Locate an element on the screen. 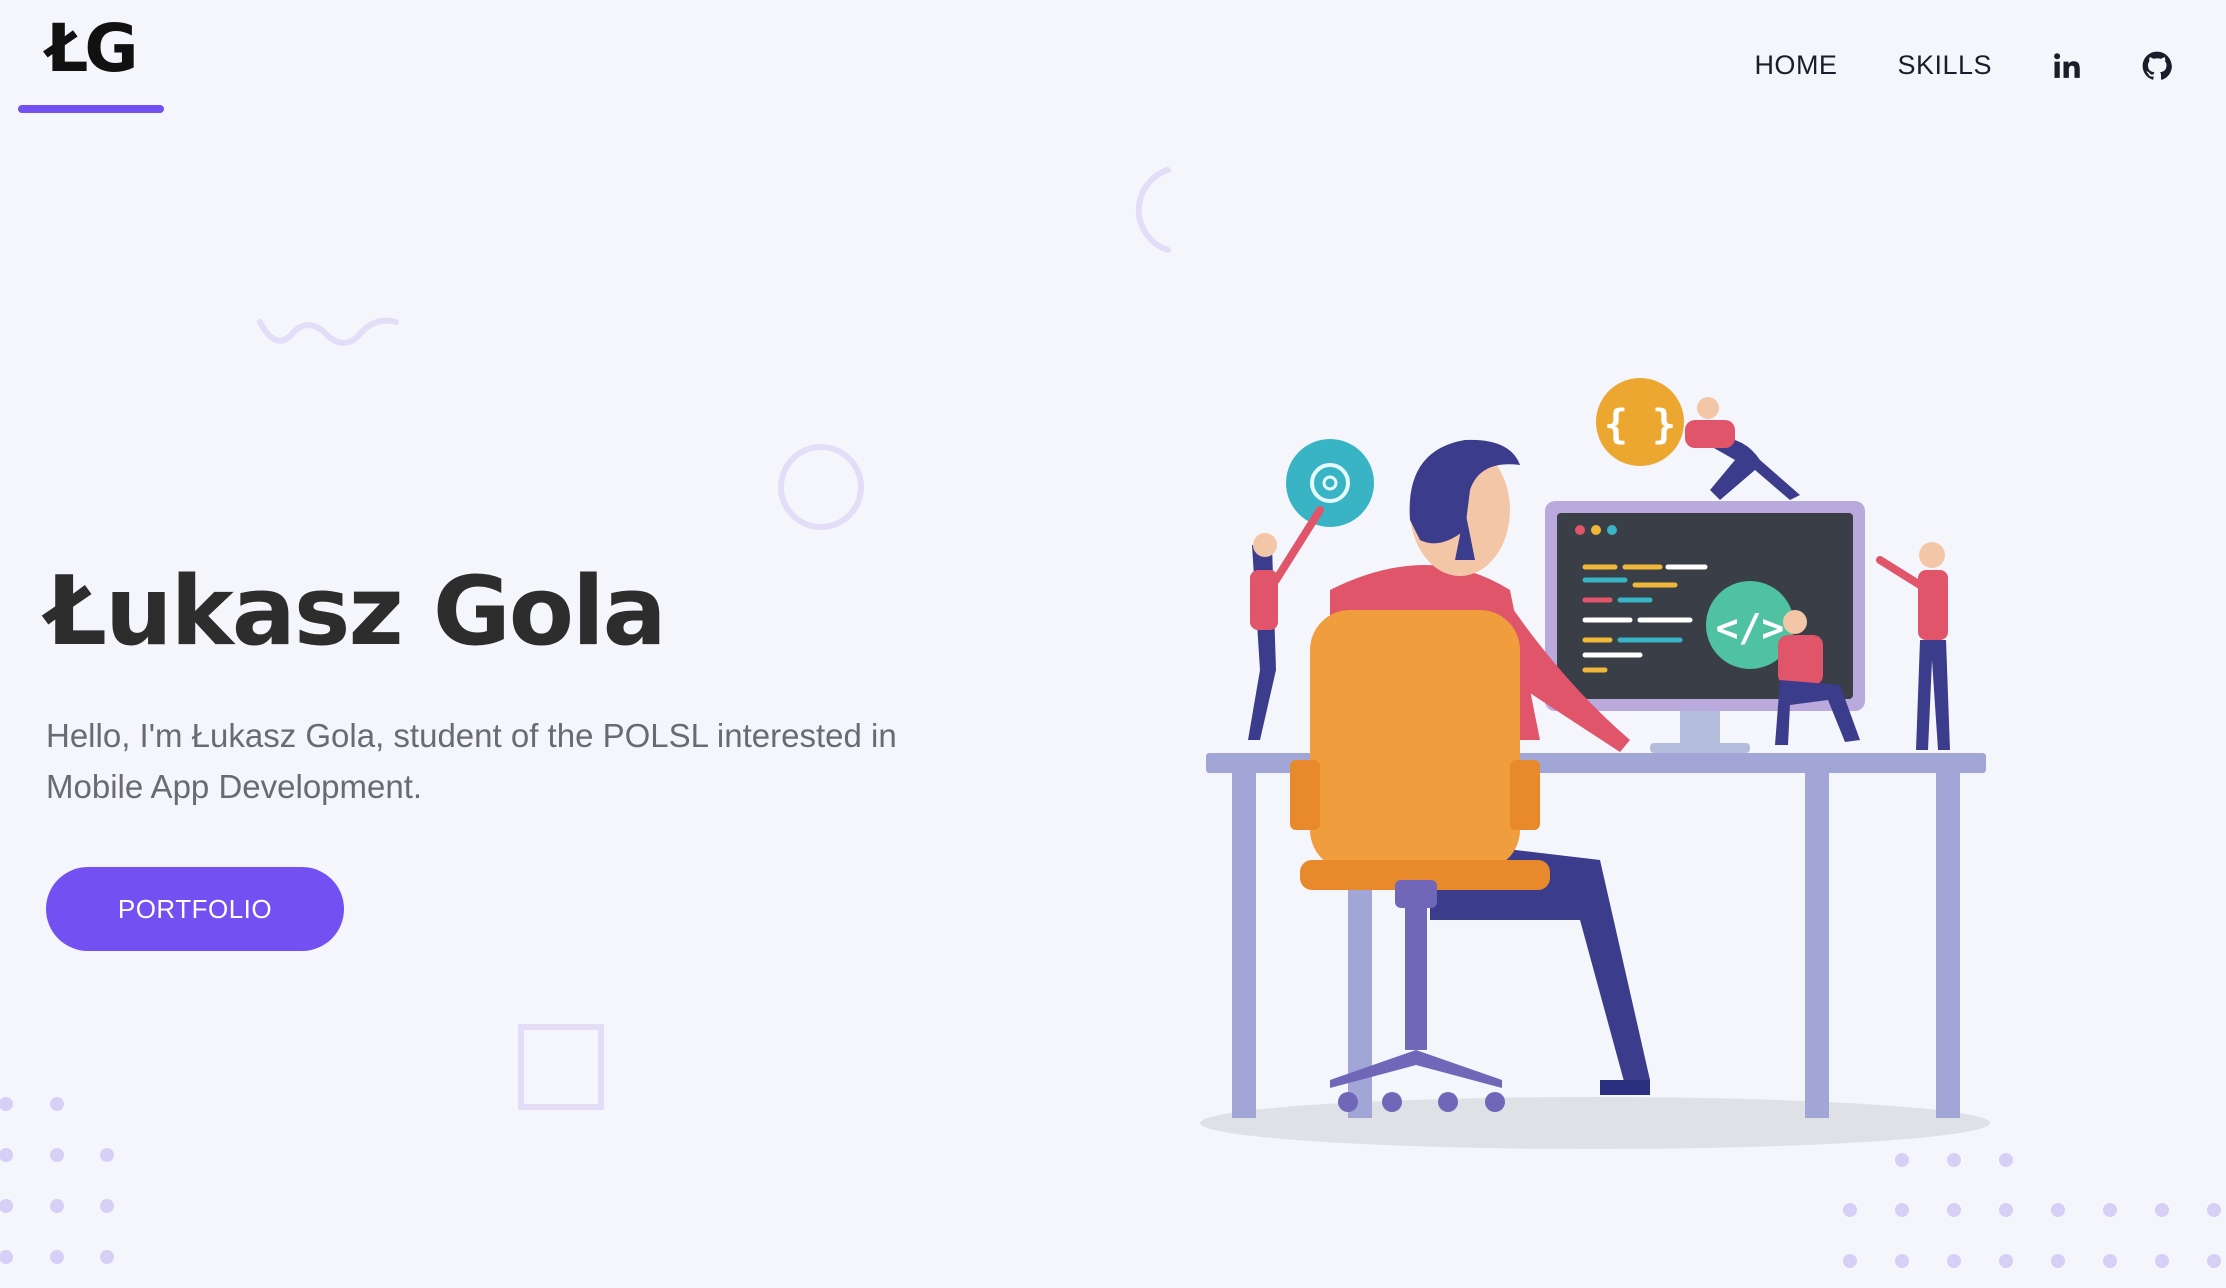 The width and height of the screenshot is (2226, 1288). square-decoration is located at coordinates (561, 1067).